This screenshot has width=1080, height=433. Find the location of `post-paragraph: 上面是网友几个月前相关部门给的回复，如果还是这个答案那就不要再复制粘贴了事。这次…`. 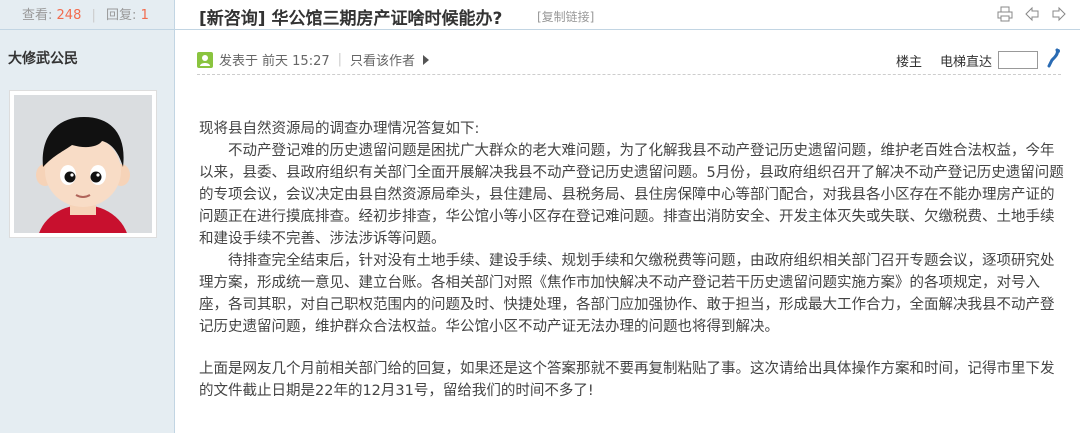

post-paragraph: 上面是网友几个月前相关部门给的回复，如果还是这个答案那就不要再复制粘贴了事。这次… is located at coordinates (627, 380).